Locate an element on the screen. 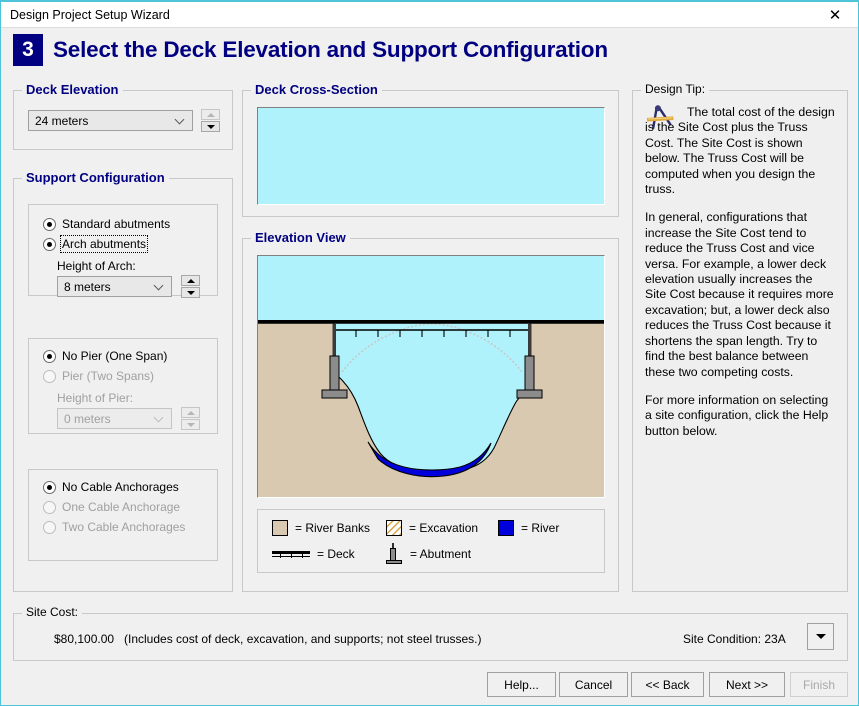 Image resolution: width=859 pixels, height=706 pixels. legend-item-river: = River is located at coordinates (528, 528).